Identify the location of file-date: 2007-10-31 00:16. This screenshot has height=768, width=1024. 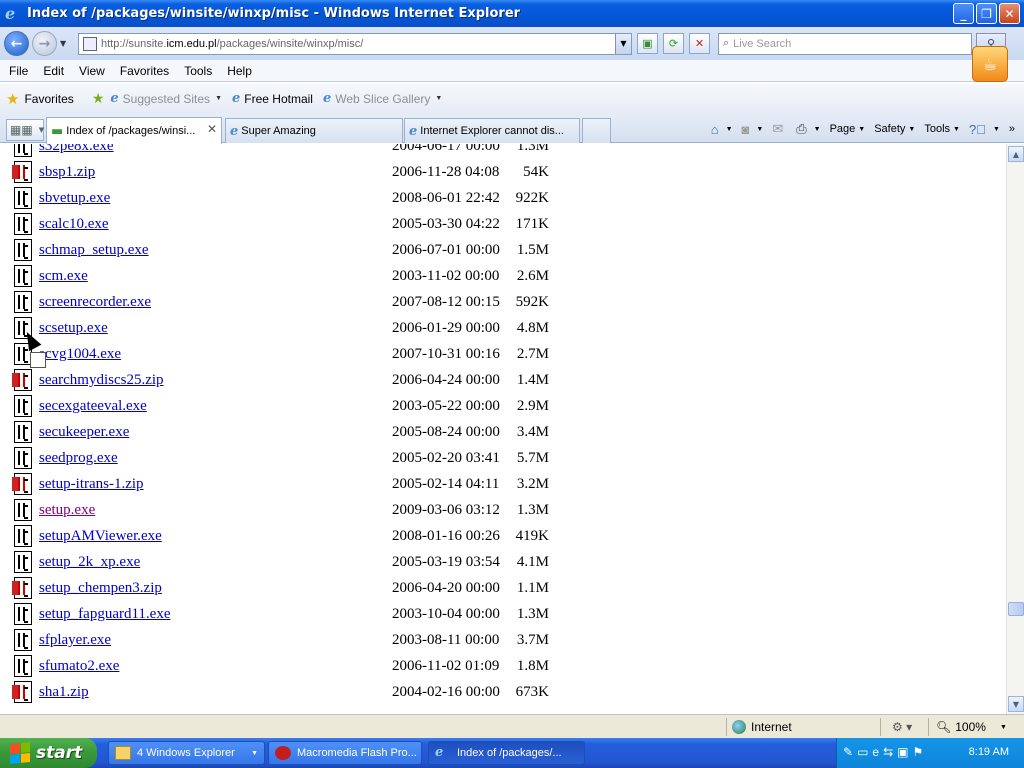
(446, 354).